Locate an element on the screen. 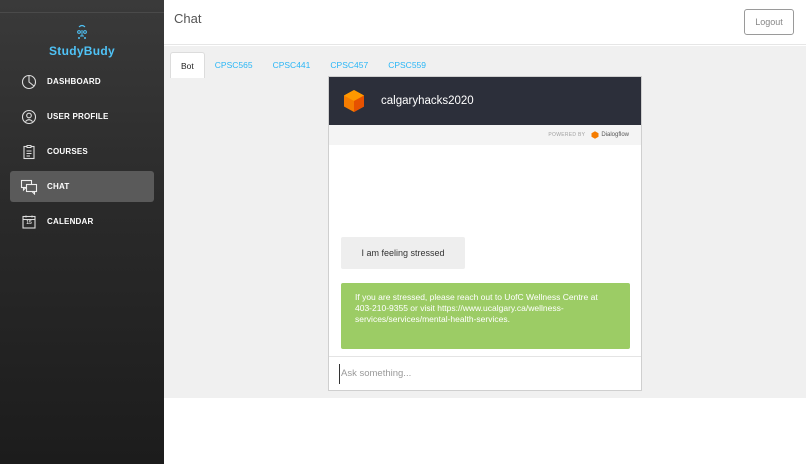 This screenshot has width=806, height=464. header: Chat Logout is located at coordinates (485, 22).